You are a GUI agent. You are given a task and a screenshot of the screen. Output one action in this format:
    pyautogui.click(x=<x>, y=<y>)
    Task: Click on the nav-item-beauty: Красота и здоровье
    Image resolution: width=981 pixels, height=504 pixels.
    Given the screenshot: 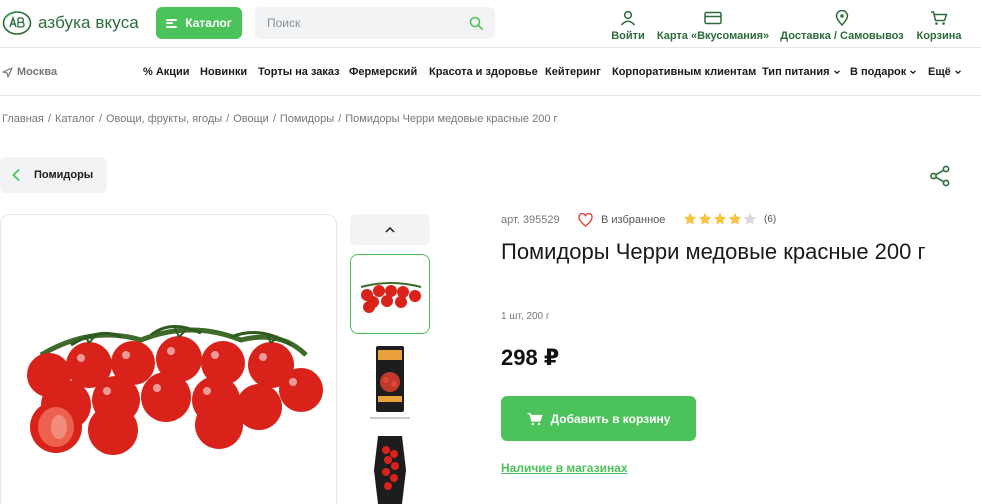 What is the action you would take?
    pyautogui.click(x=483, y=72)
    